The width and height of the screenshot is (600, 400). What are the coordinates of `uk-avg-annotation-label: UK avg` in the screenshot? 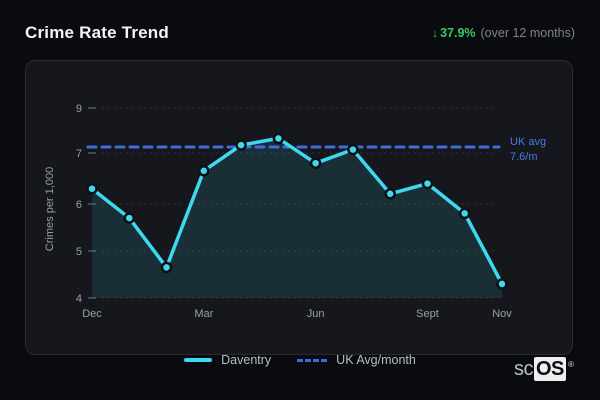 It's located at (528, 142).